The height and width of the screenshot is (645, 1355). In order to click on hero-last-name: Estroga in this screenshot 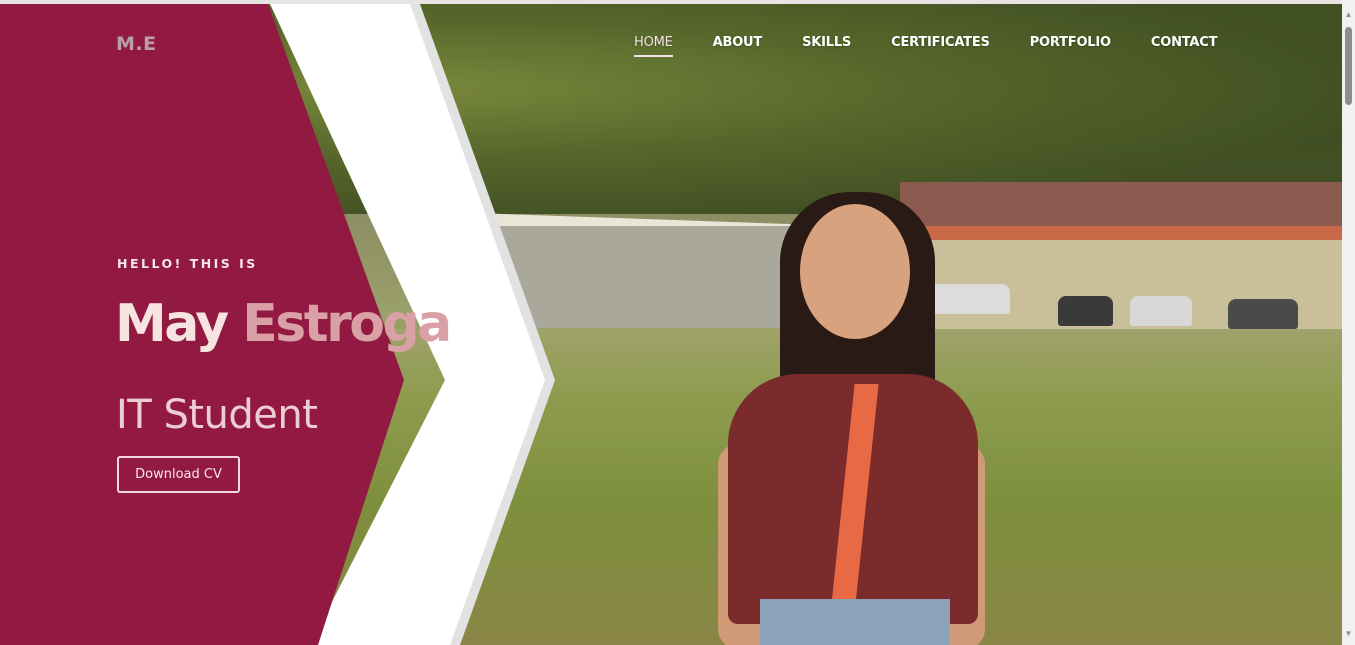, I will do `click(347, 324)`.